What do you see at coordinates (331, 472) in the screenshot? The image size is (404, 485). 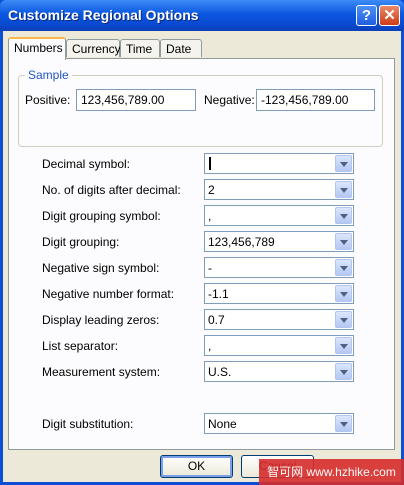 I see `watermark: 智可网 www.hzhike.com` at bounding box center [331, 472].